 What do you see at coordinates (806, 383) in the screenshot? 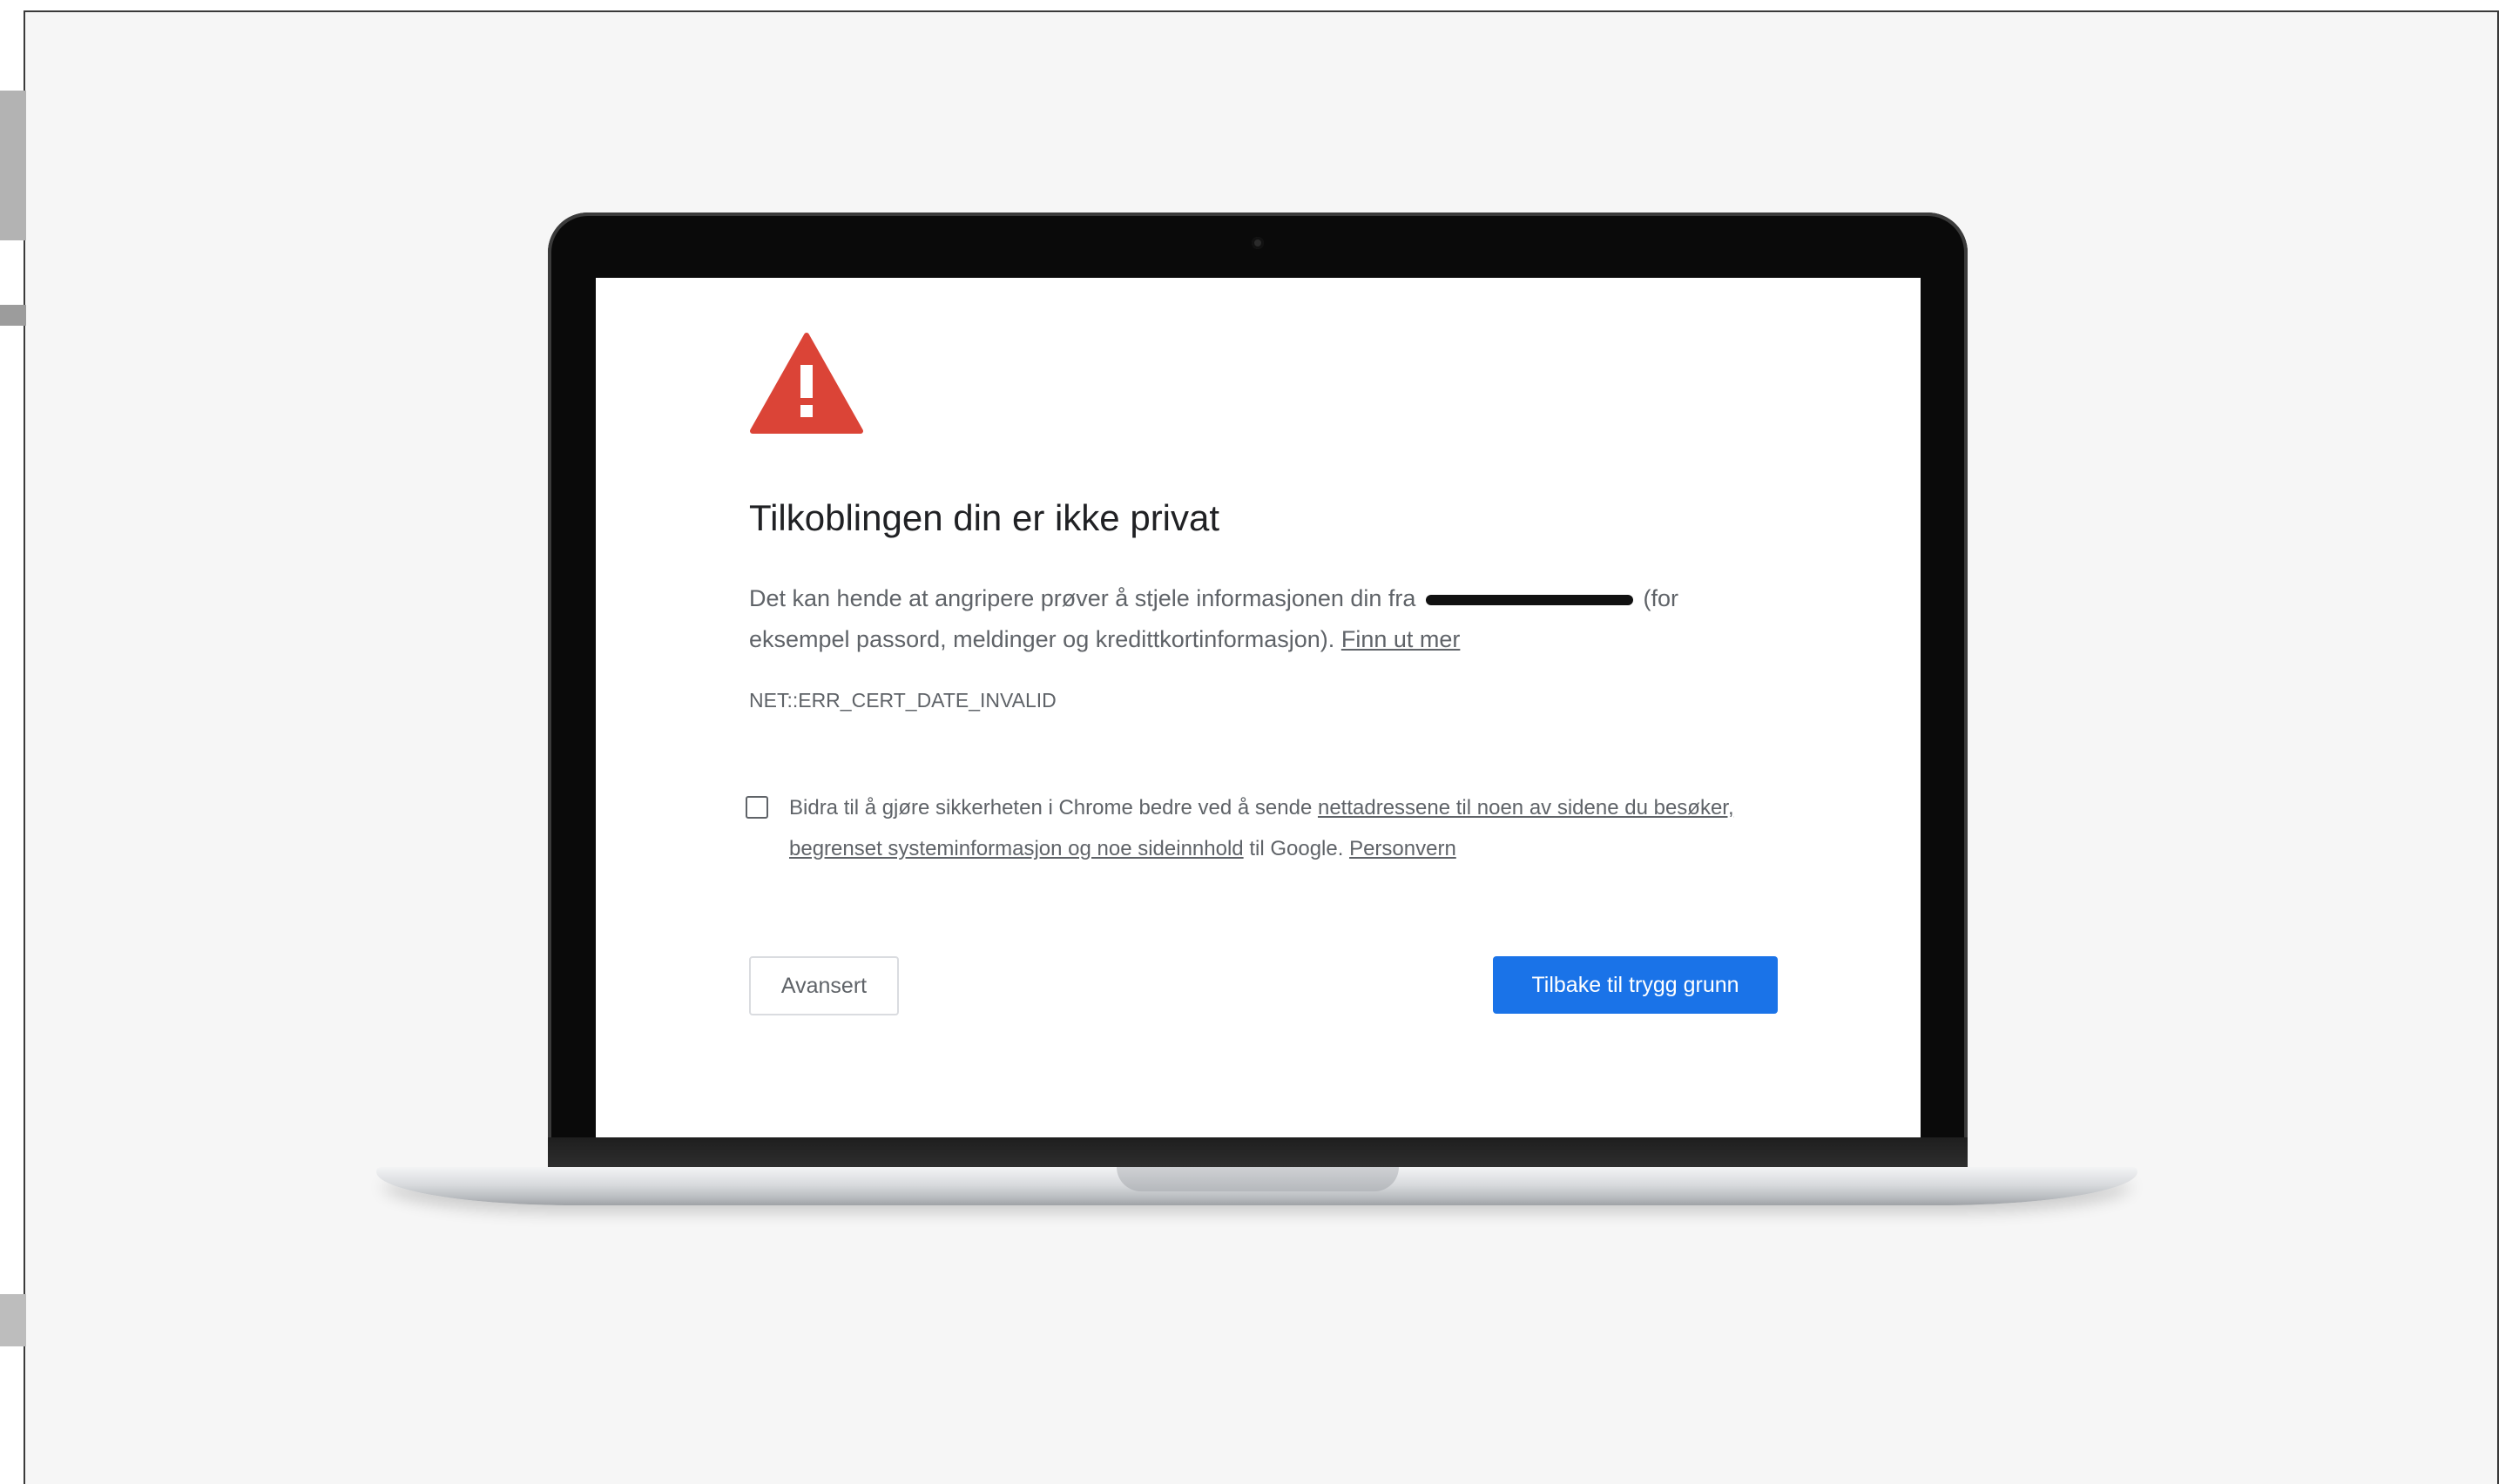
I see `warning-triangle-icon` at bounding box center [806, 383].